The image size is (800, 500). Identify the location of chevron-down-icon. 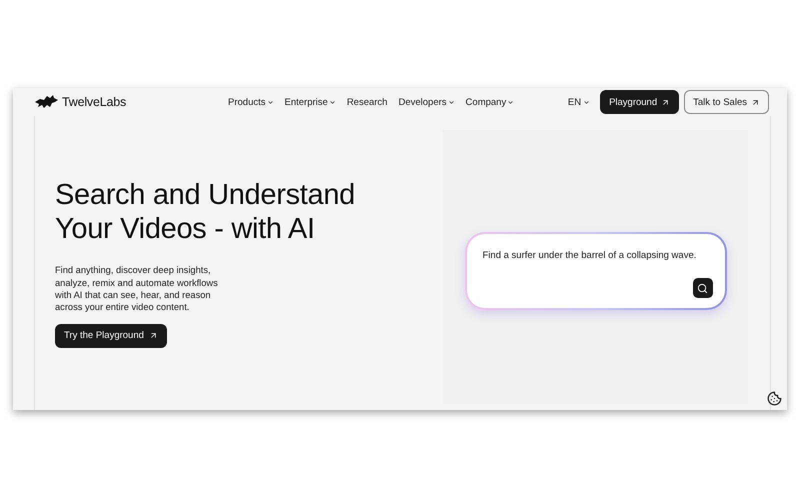
(586, 102).